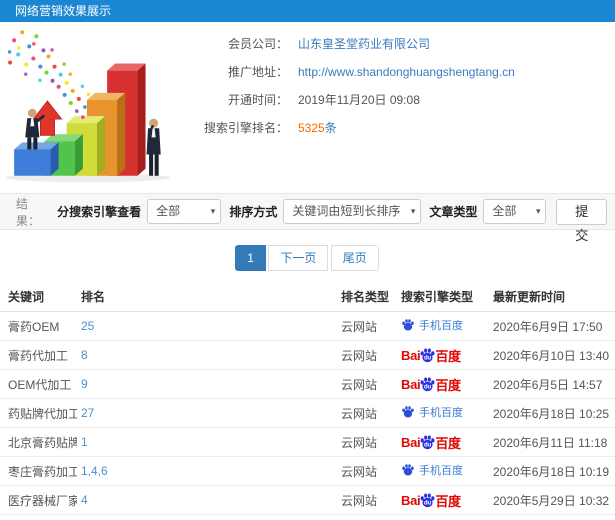 The height and width of the screenshot is (520, 615). What do you see at coordinates (364, 44) in the screenshot?
I see `company-name-link: 山东皇圣堂药业有限公司` at bounding box center [364, 44].